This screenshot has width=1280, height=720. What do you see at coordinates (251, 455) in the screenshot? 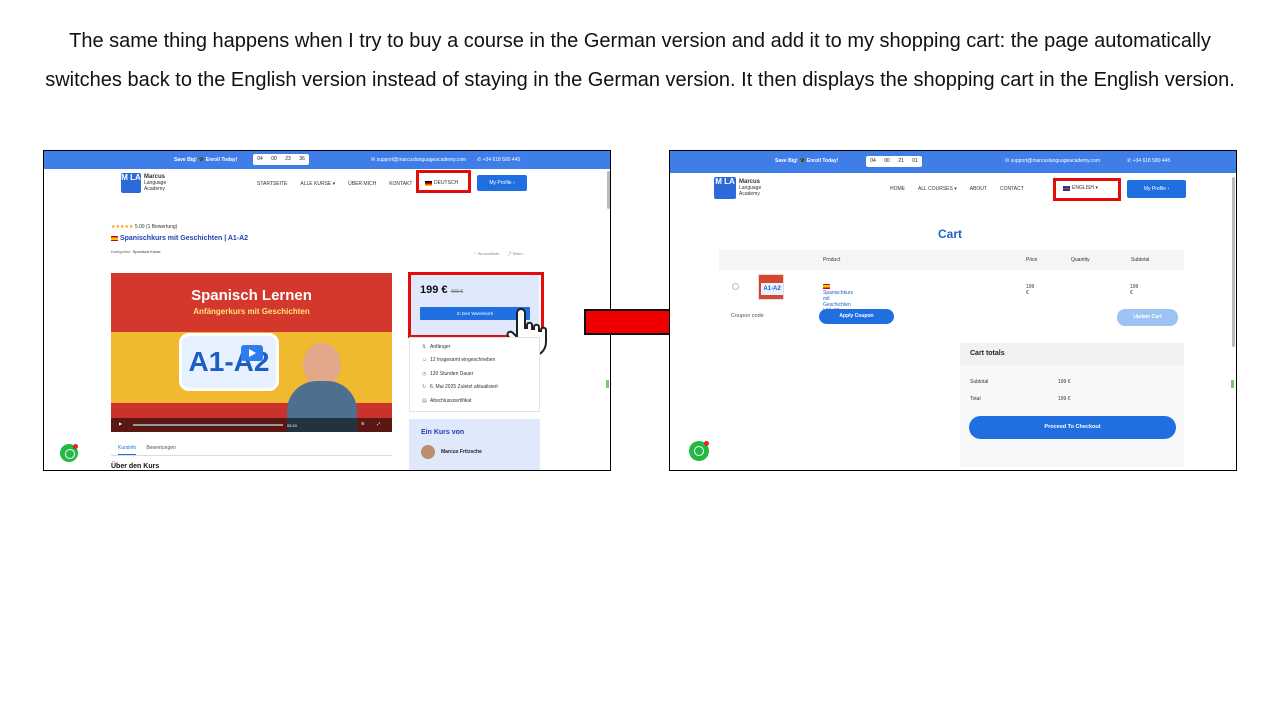
I see `tabs-divider` at bounding box center [251, 455].